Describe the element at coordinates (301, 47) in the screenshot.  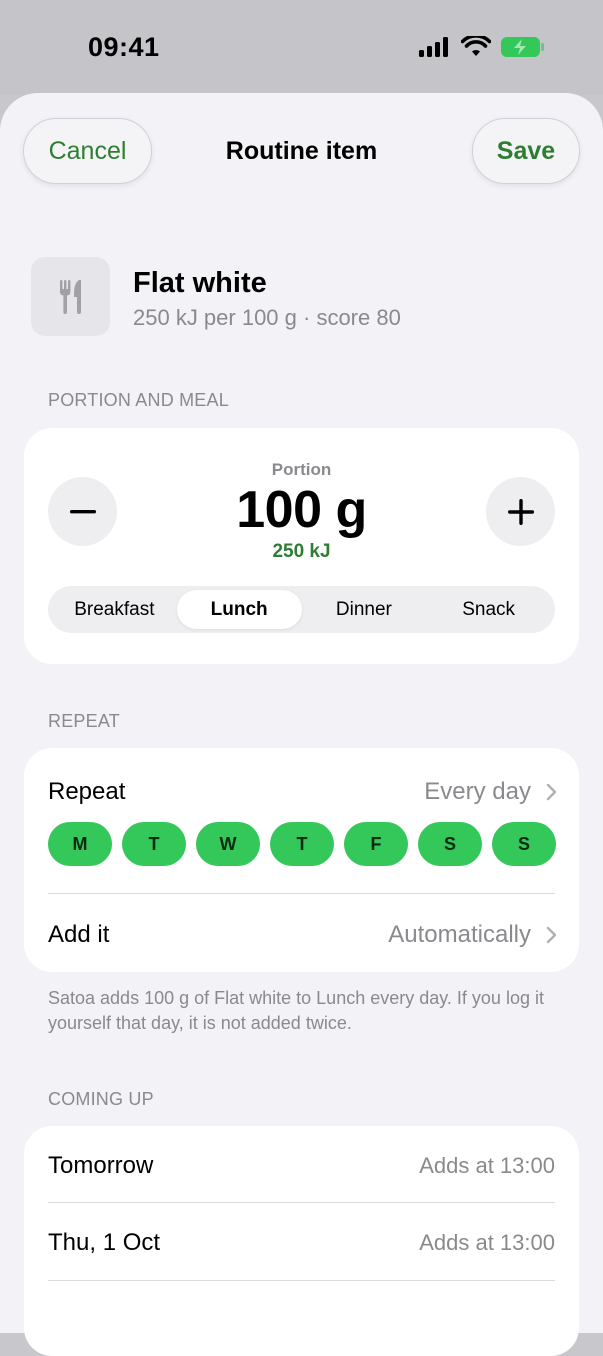
I see `status-bar: 09:41` at that location.